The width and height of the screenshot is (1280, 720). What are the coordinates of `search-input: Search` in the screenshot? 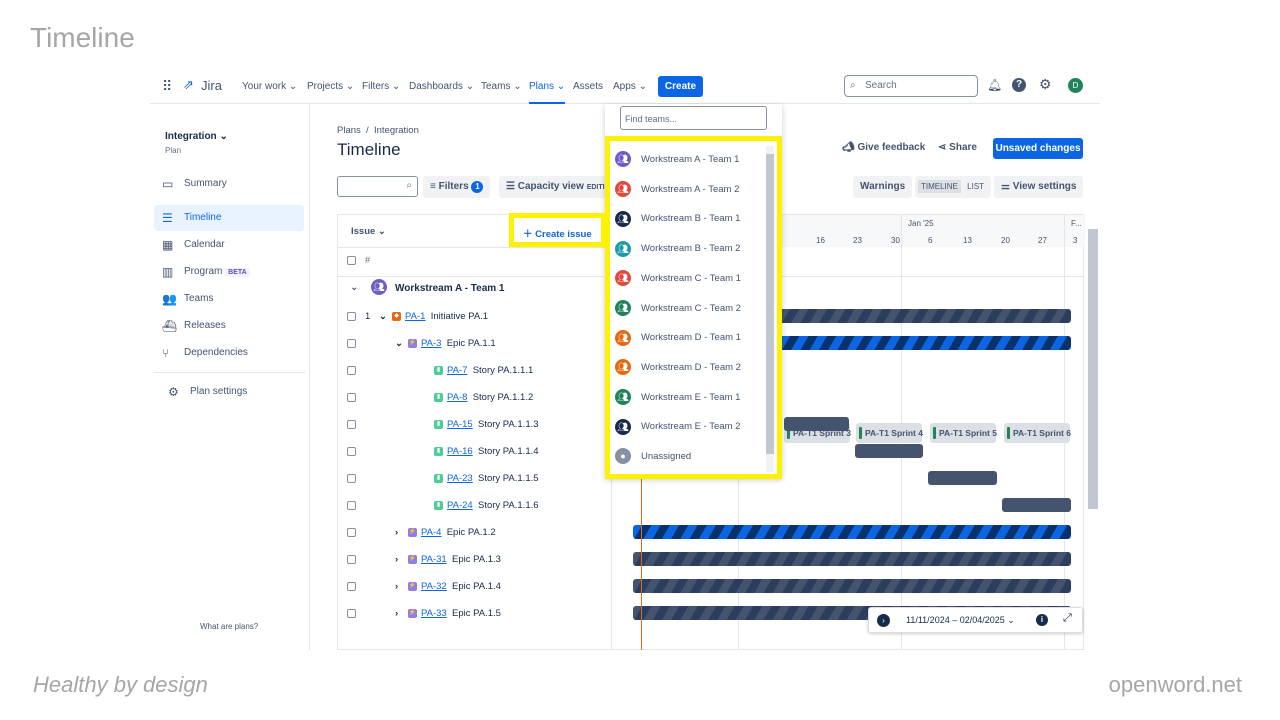 It's located at (911, 86).